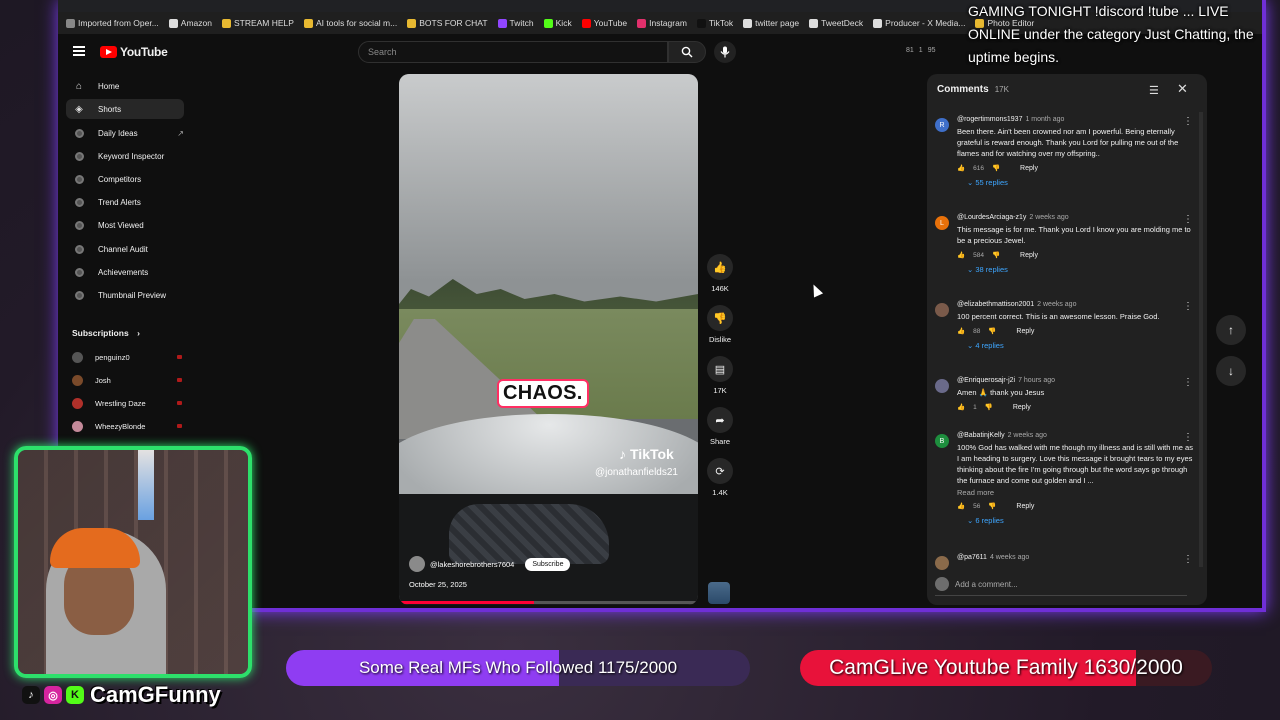  What do you see at coordinates (986, 380) in the screenshot?
I see `comment-author: @Enriquerosajr-j2i` at bounding box center [986, 380].